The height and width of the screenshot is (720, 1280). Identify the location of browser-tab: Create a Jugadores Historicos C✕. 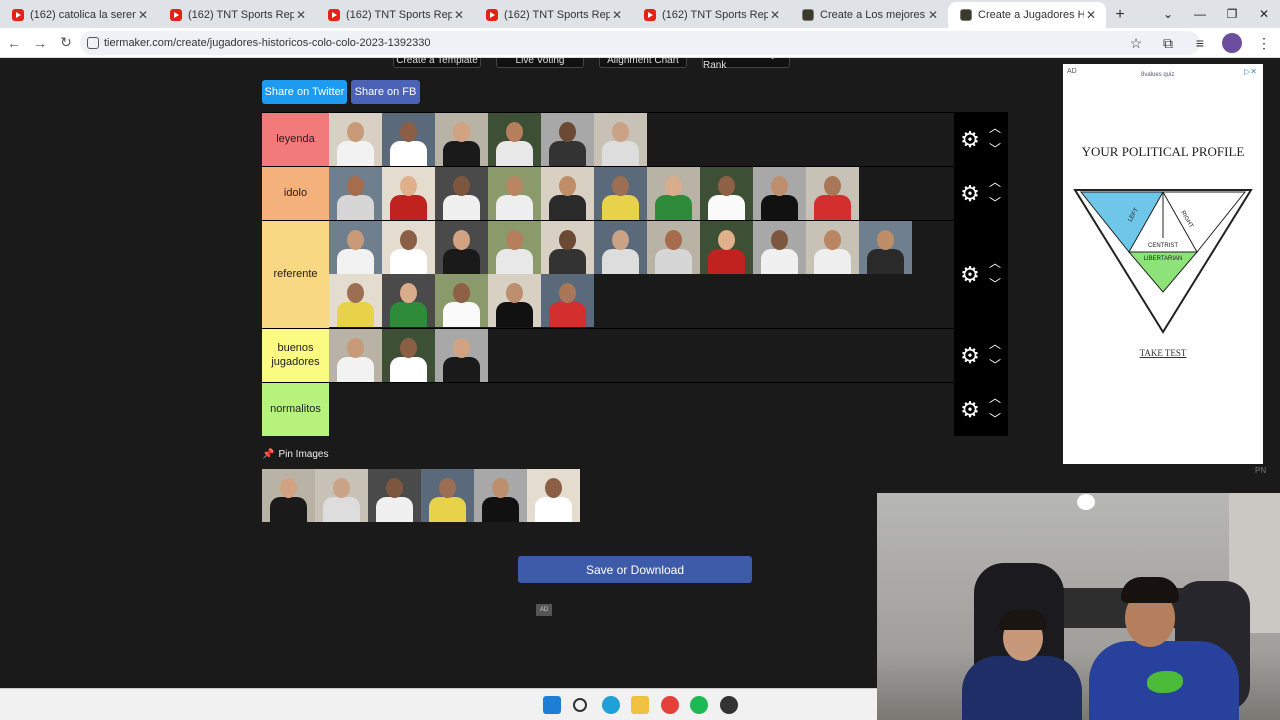
(1027, 15).